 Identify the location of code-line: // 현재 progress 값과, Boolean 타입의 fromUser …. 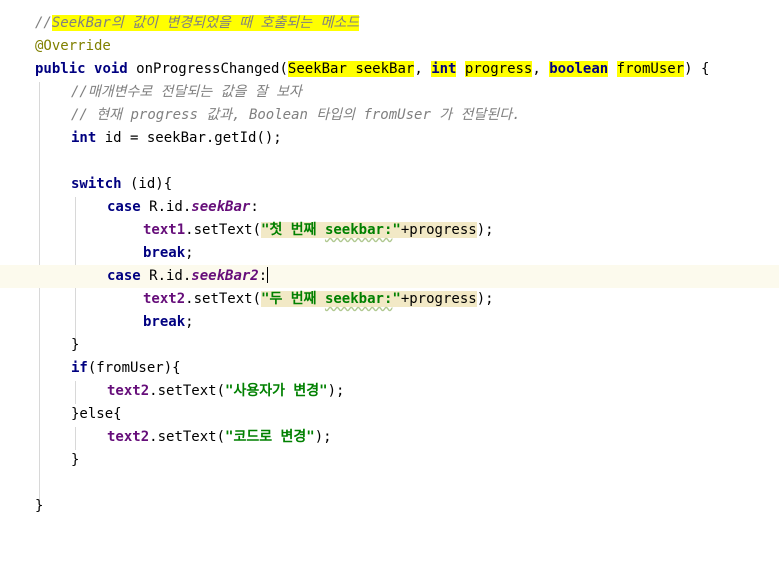
(389, 115).